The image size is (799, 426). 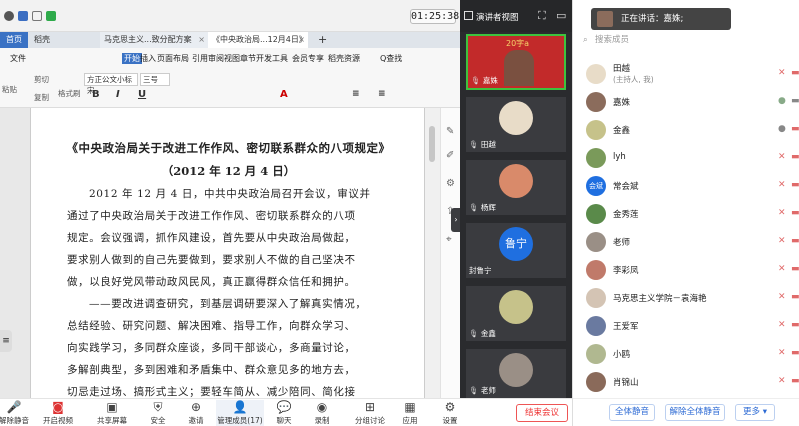 I want to click on font-name-select: 方正公文小标宋, so click(x=111, y=84).